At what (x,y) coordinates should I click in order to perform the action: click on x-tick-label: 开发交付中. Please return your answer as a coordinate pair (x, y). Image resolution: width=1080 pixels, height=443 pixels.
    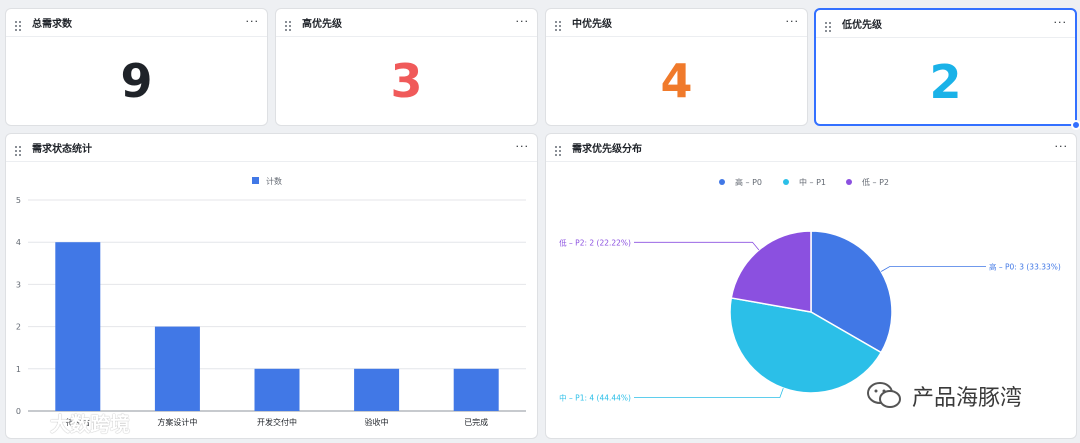
    Looking at the image, I should click on (277, 422).